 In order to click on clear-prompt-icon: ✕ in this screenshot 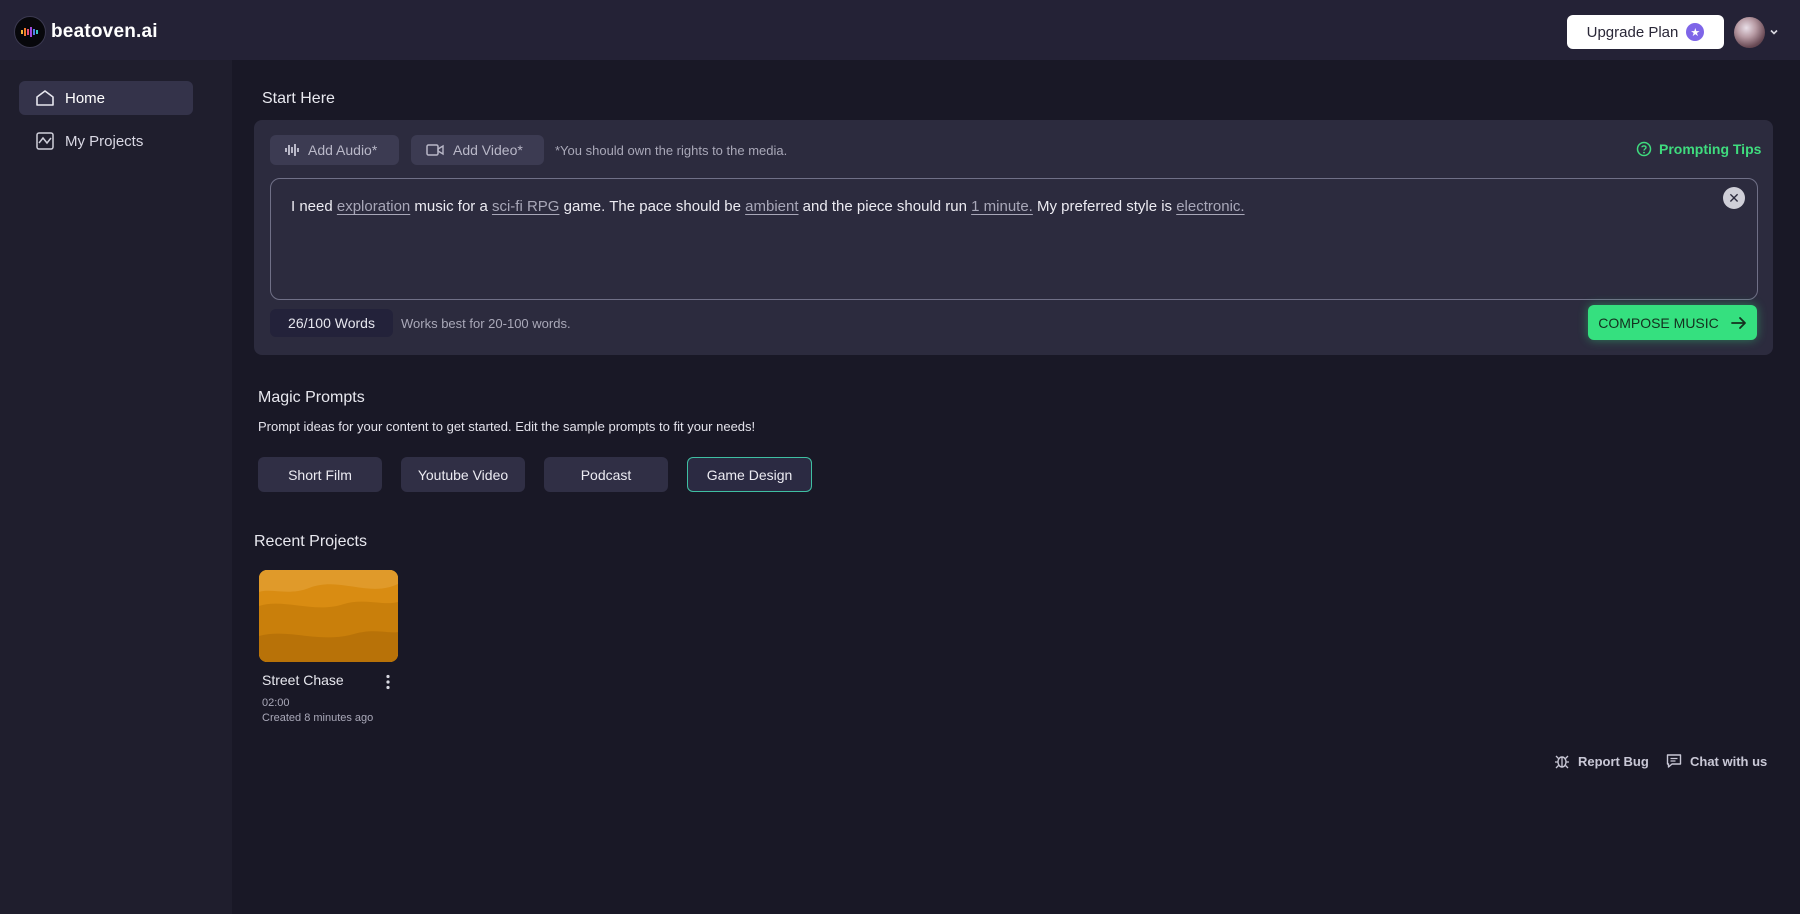, I will do `click(1734, 198)`.